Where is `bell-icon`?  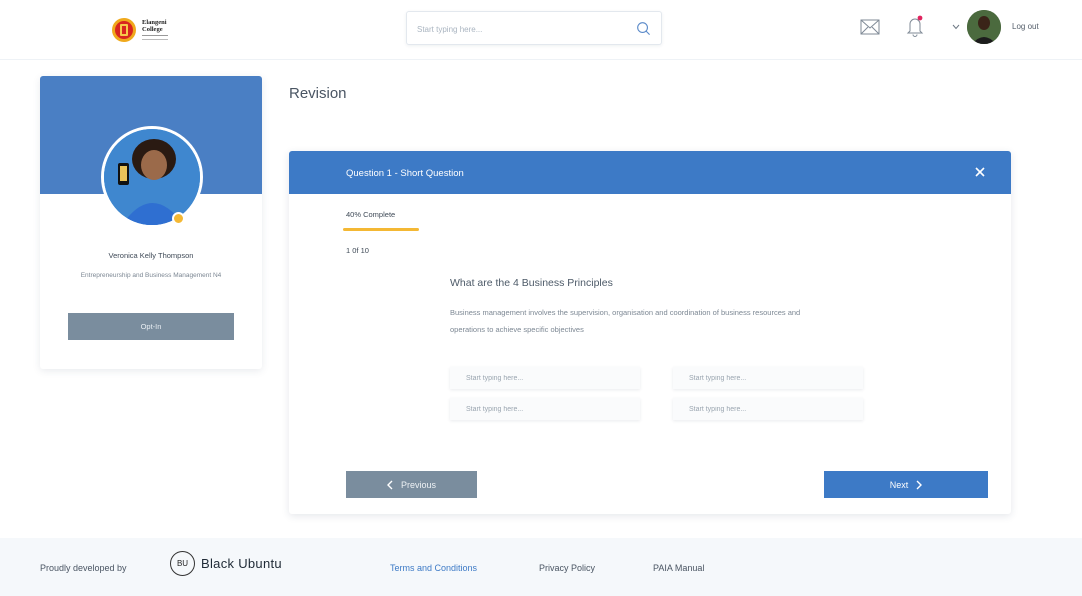
bell-icon is located at coordinates (915, 26).